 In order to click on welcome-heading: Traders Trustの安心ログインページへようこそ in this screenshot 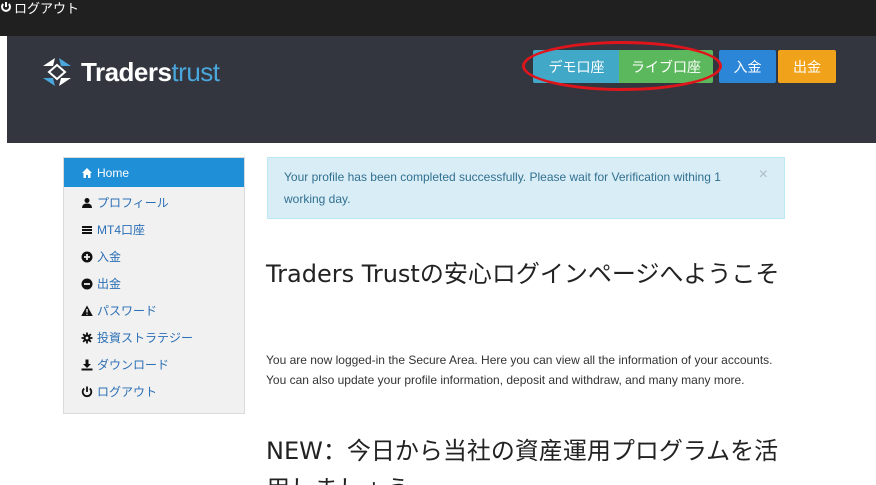, I will do `click(523, 274)`.